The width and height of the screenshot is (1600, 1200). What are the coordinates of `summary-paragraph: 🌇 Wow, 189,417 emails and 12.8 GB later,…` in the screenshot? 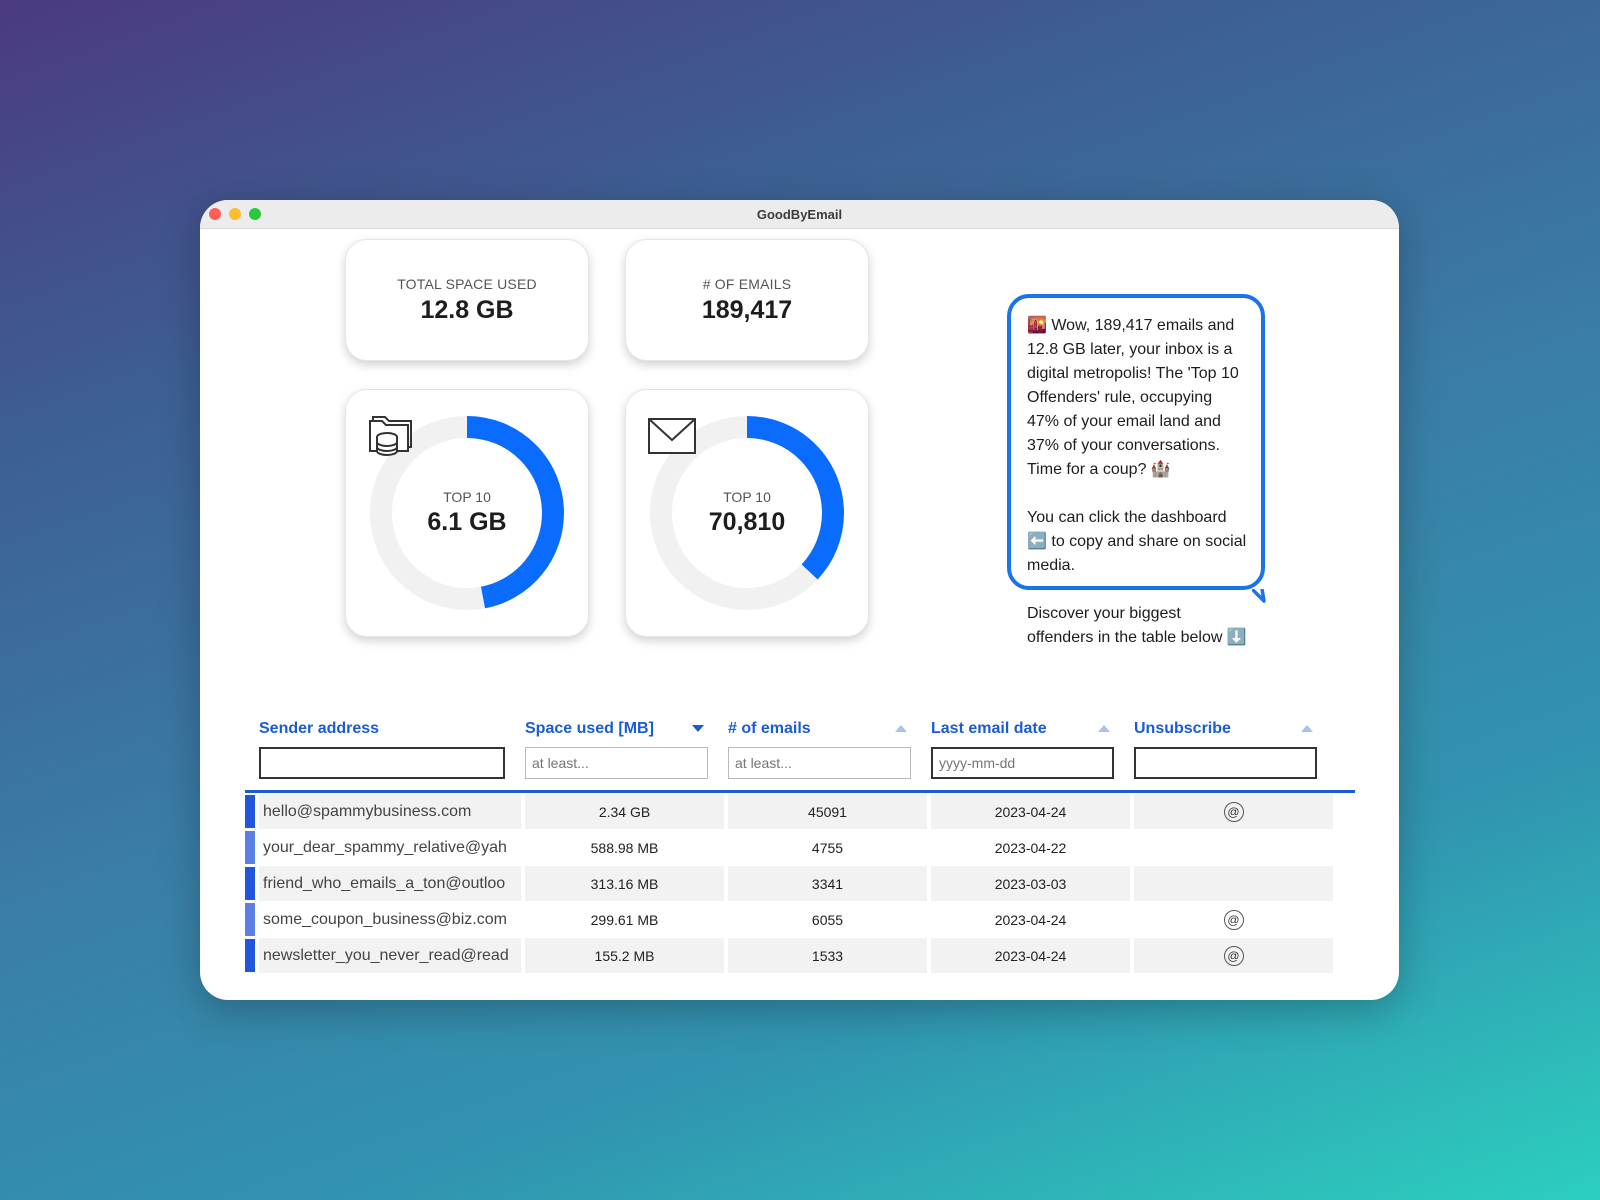 It's located at (1133, 397).